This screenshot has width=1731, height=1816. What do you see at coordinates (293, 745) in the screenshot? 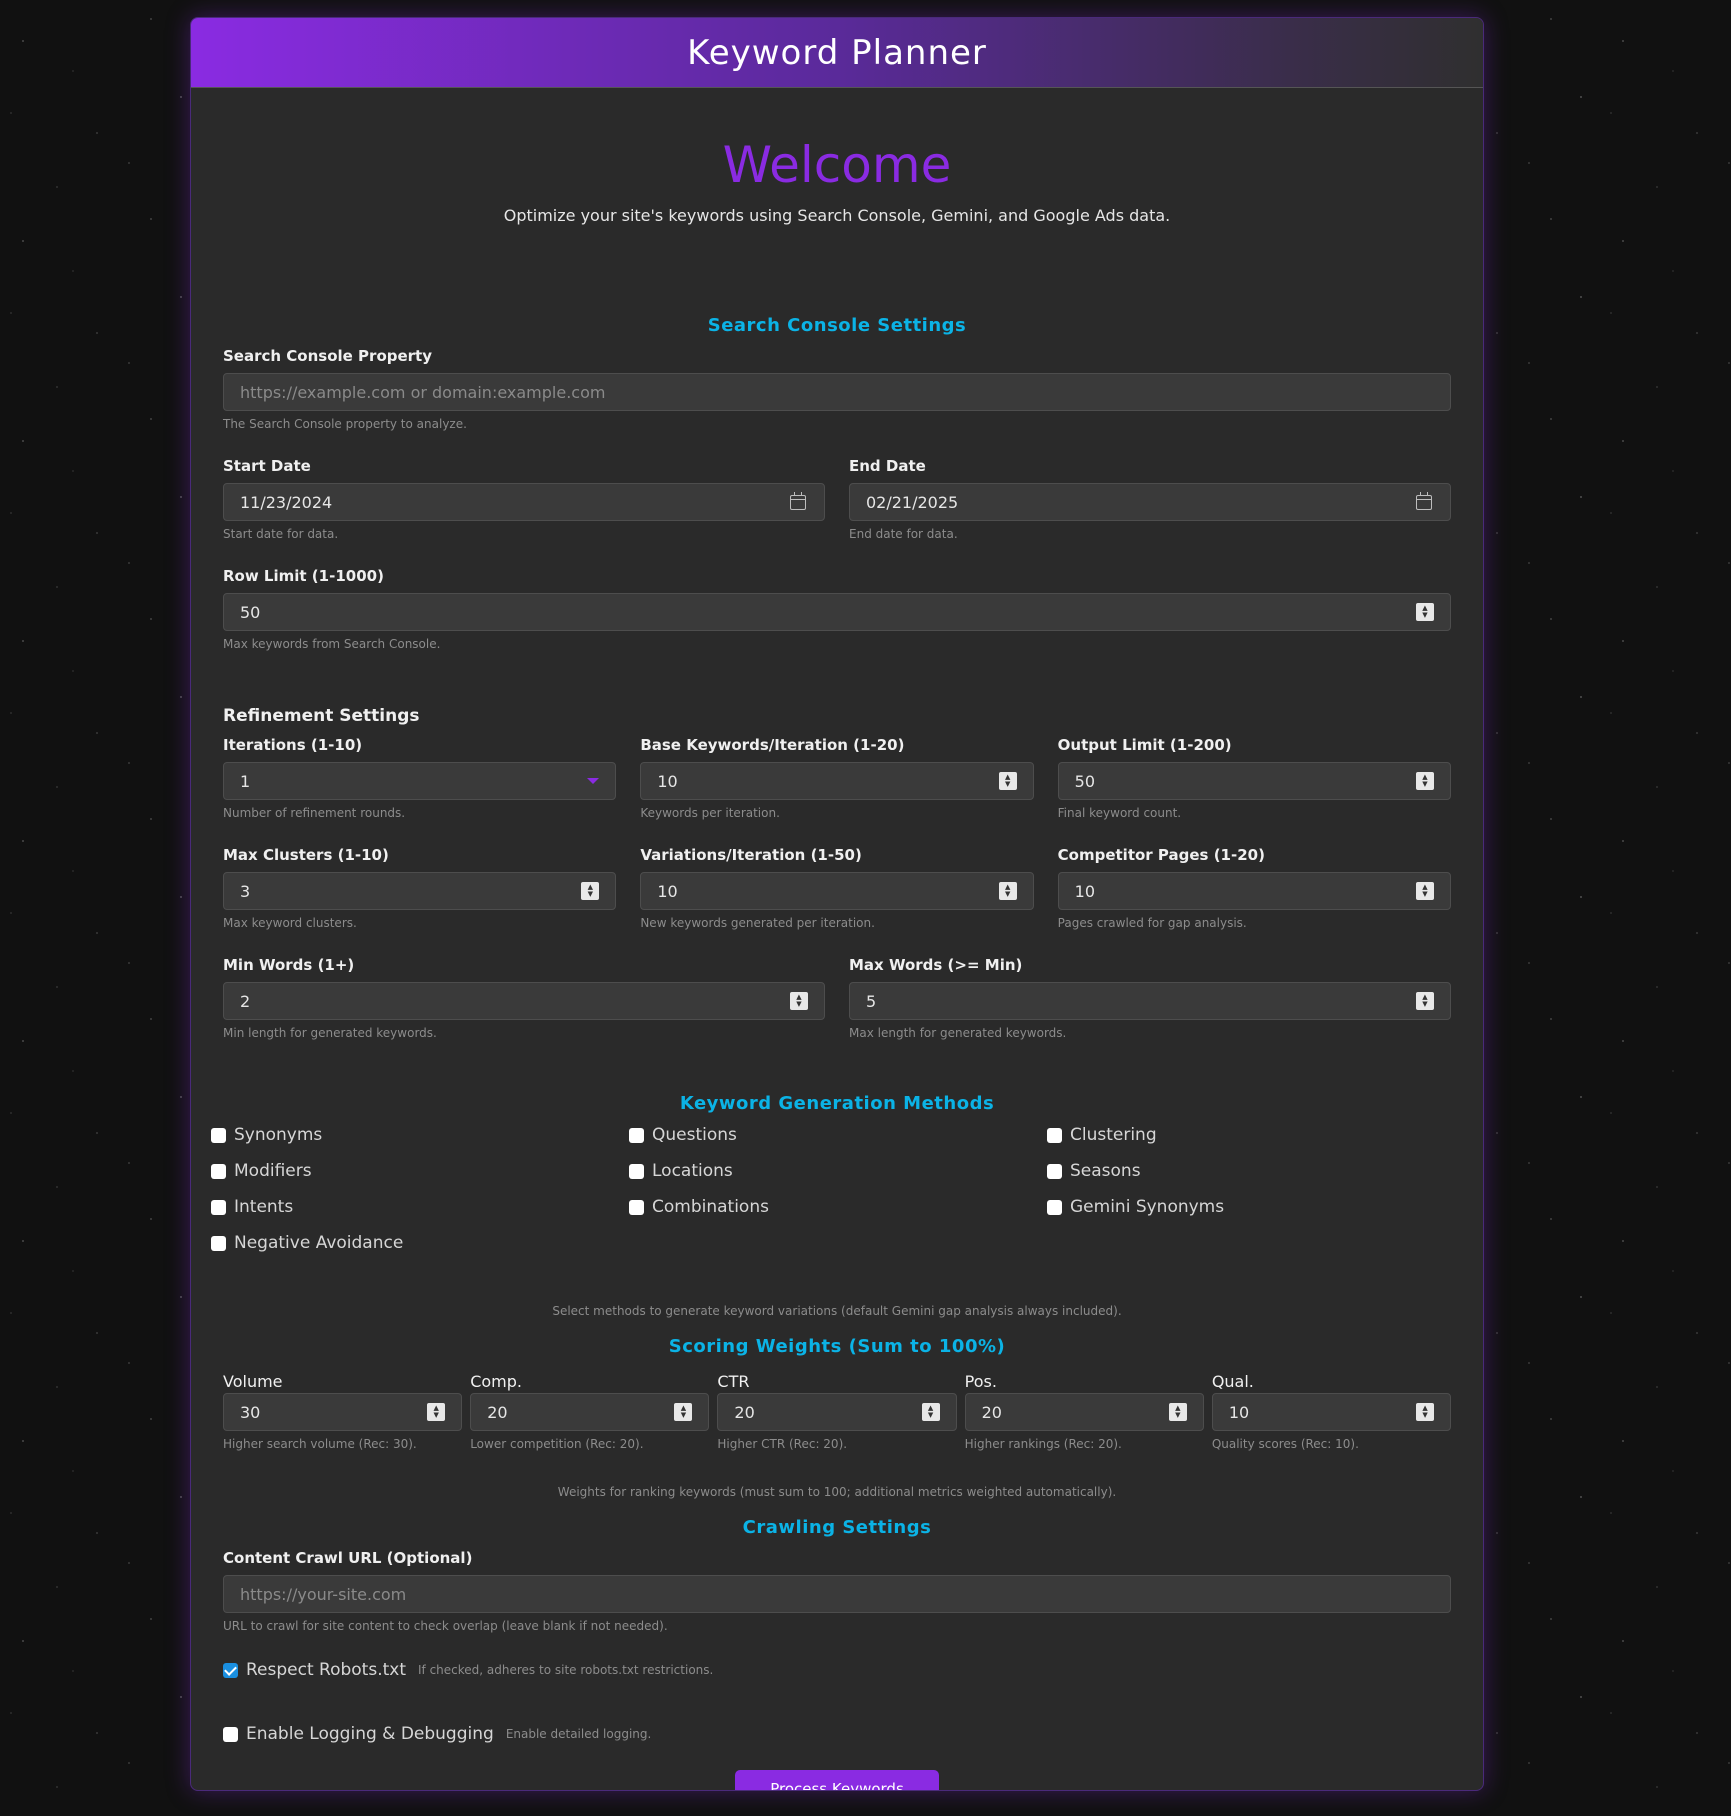
I see `iterations-label: Iterations (1-10)` at bounding box center [293, 745].